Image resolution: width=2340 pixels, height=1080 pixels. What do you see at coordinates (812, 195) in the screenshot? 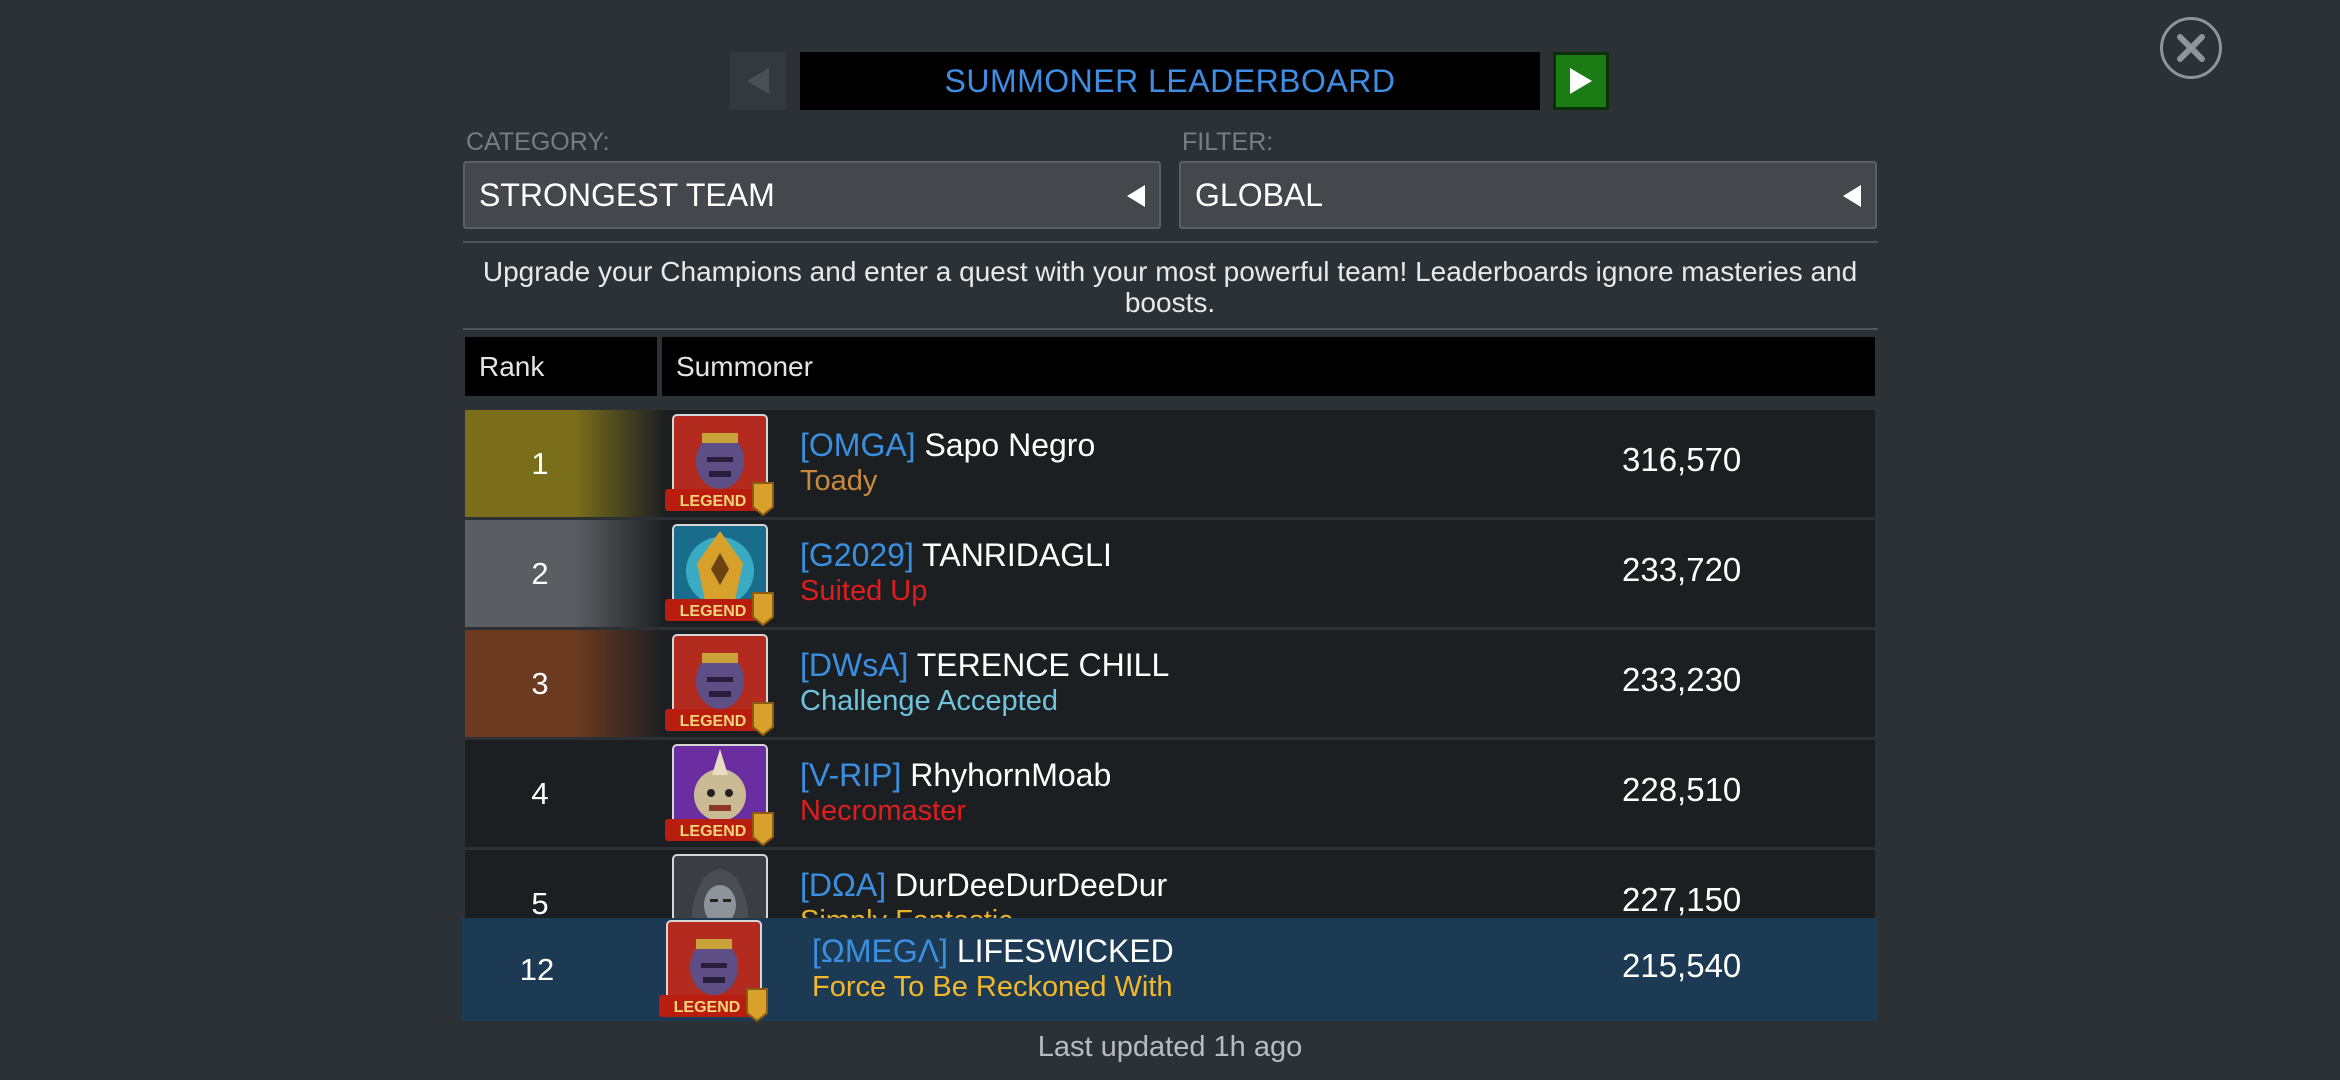
I see `category-dropdown: STRONGEST TEAM` at bounding box center [812, 195].